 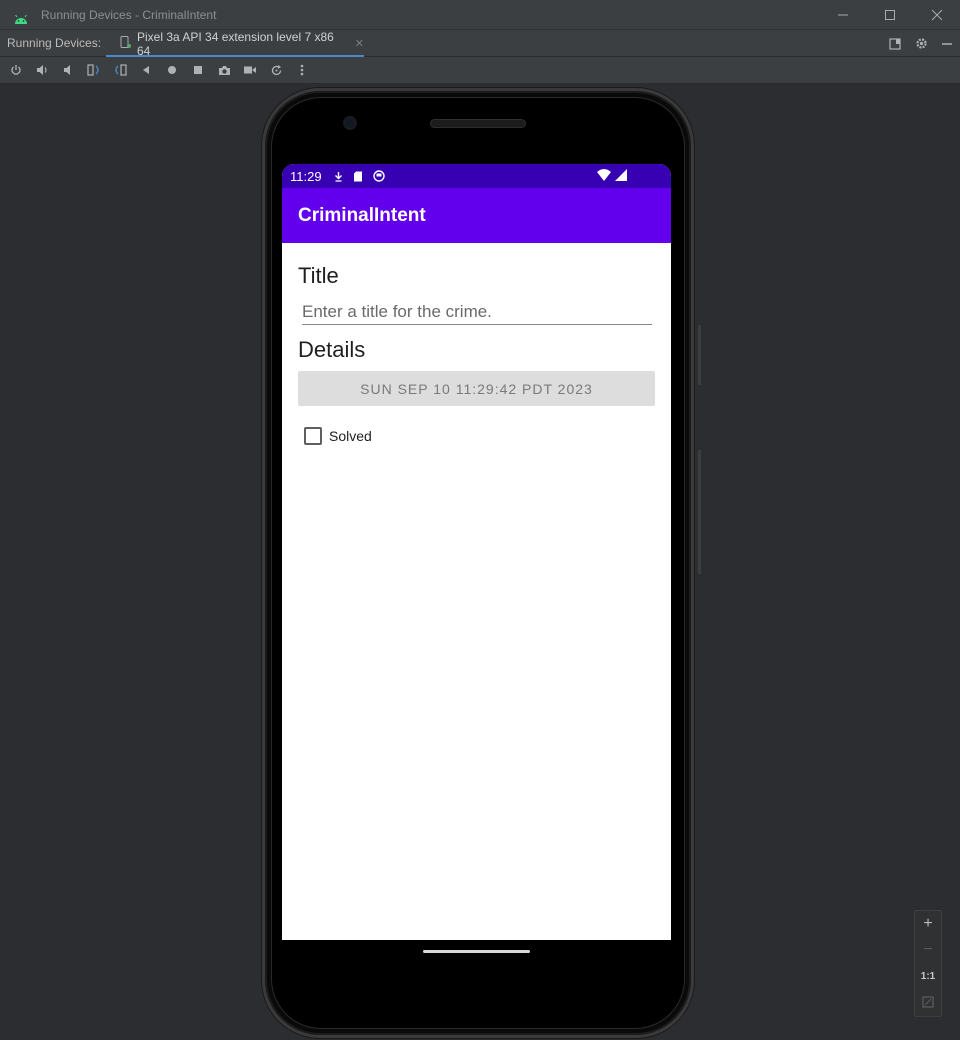 What do you see at coordinates (479, 436) in the screenshot?
I see `solved-checkbox-row: Solved` at bounding box center [479, 436].